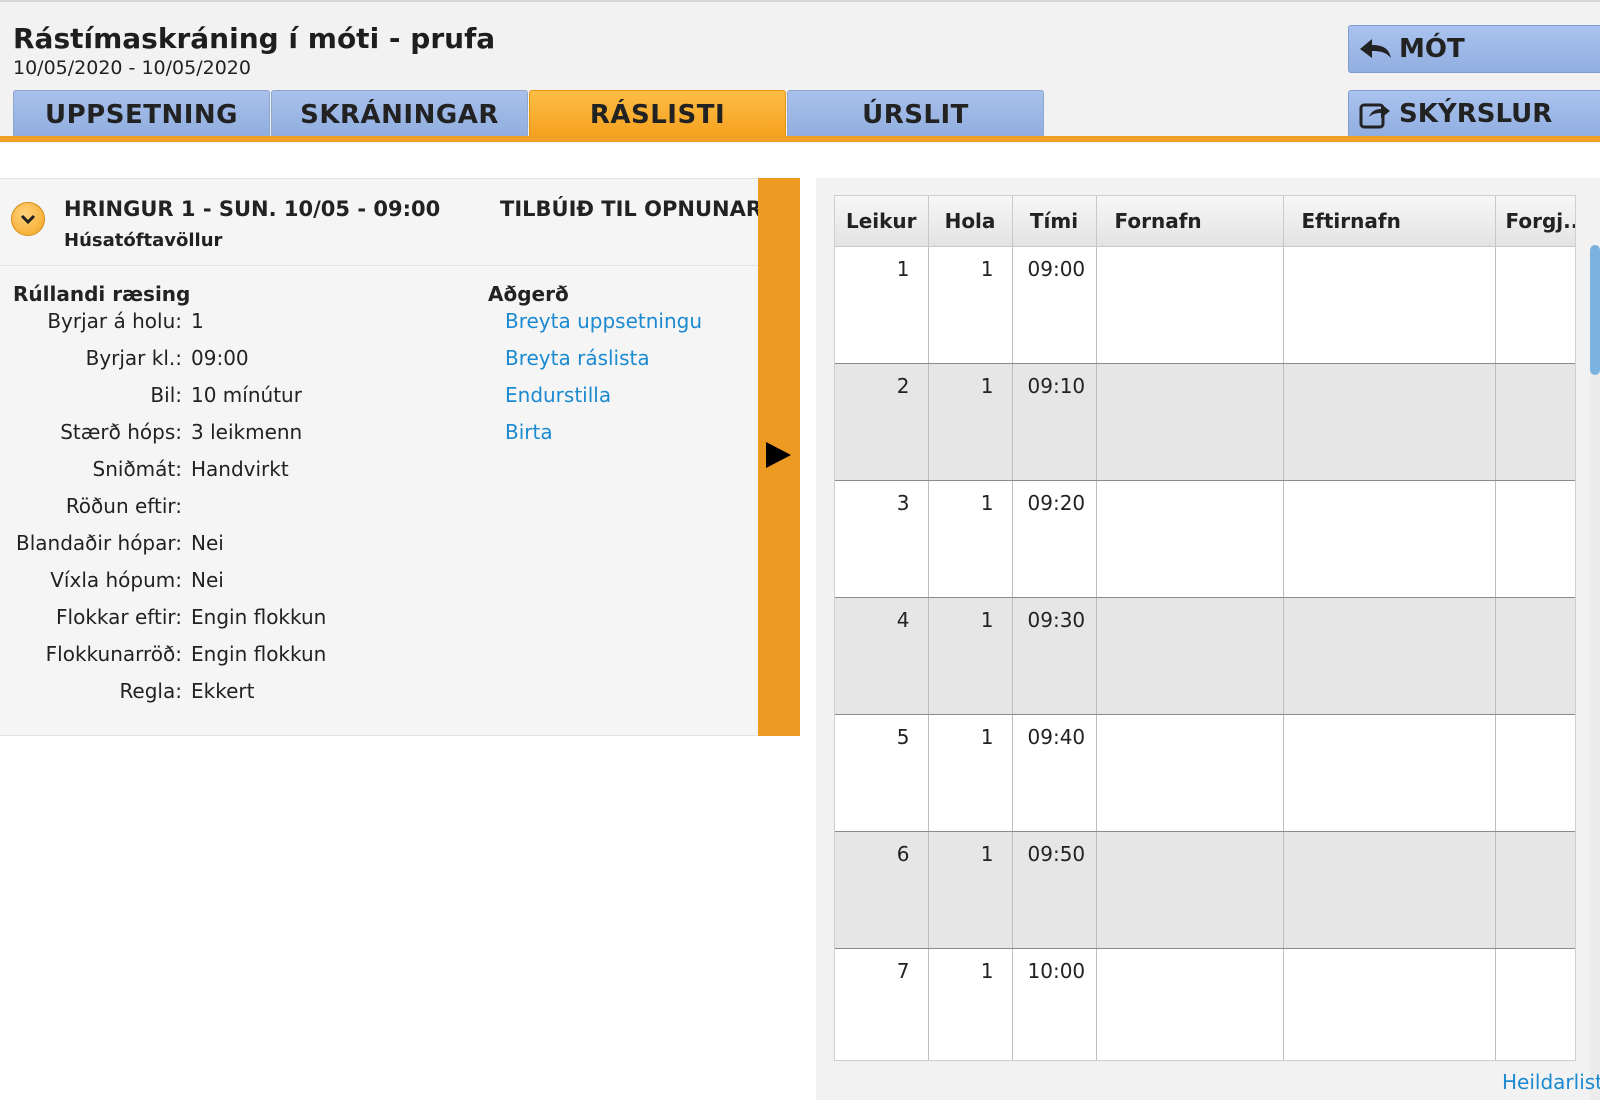  Describe the element at coordinates (1054, 539) in the screenshot. I see `cell-timi: 09:20` at that location.